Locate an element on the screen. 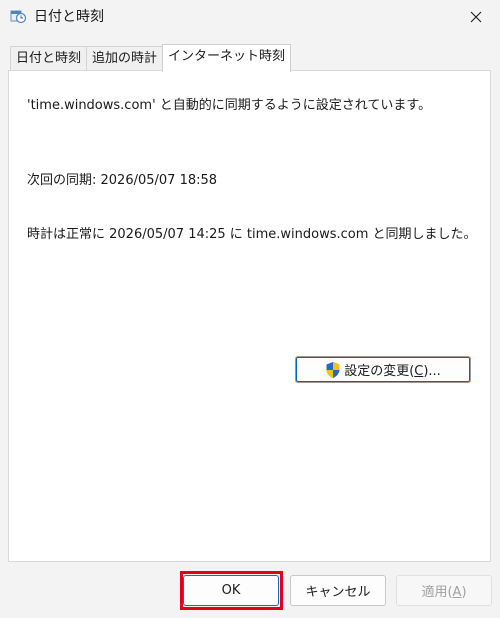 This screenshot has height=618, width=500. date-time-app-icon is located at coordinates (18, 17).